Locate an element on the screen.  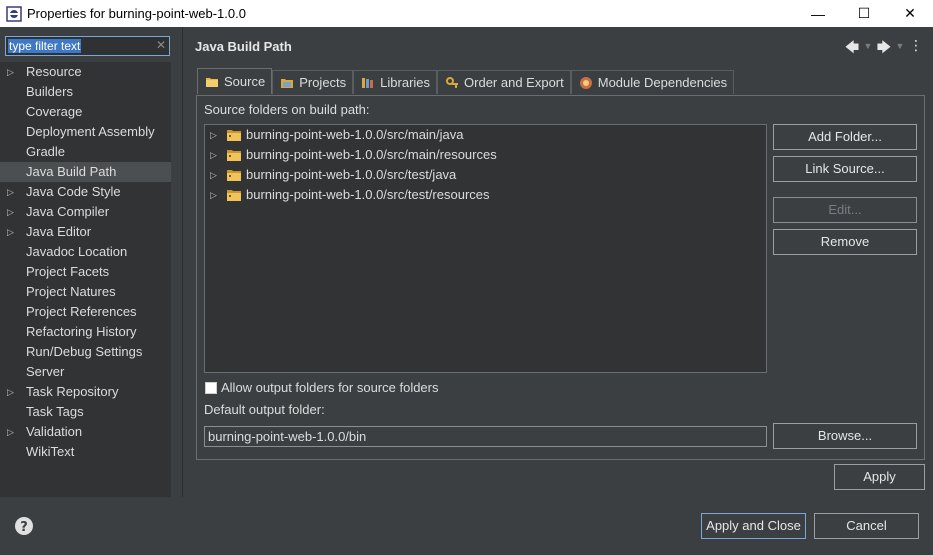
sidebar-item: Run/Debug Settings is located at coordinates (85, 352).